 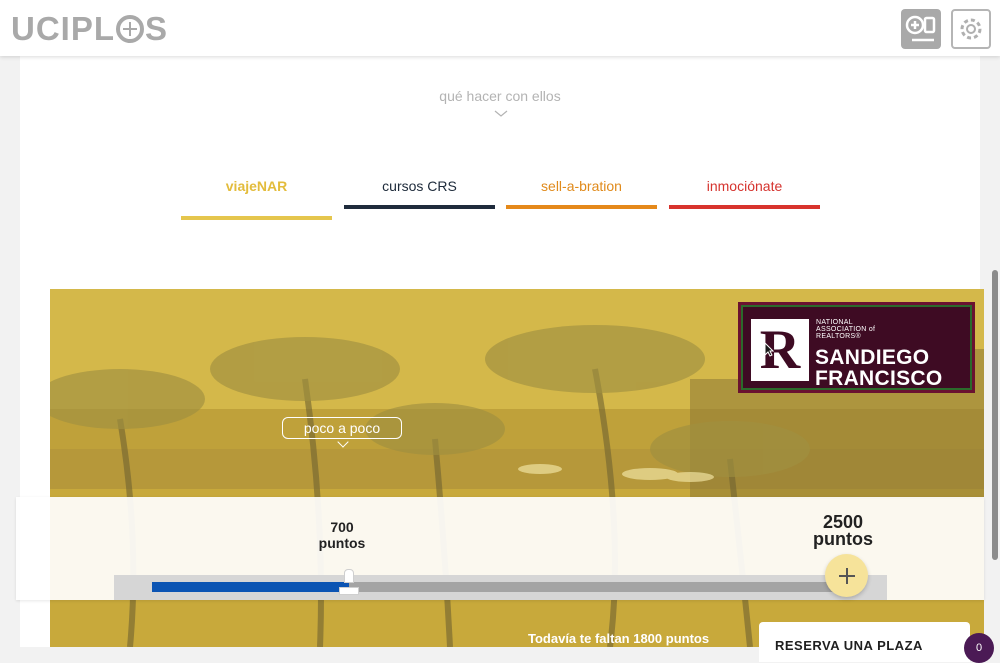 I want to click on add-points-button, so click(x=846, y=575).